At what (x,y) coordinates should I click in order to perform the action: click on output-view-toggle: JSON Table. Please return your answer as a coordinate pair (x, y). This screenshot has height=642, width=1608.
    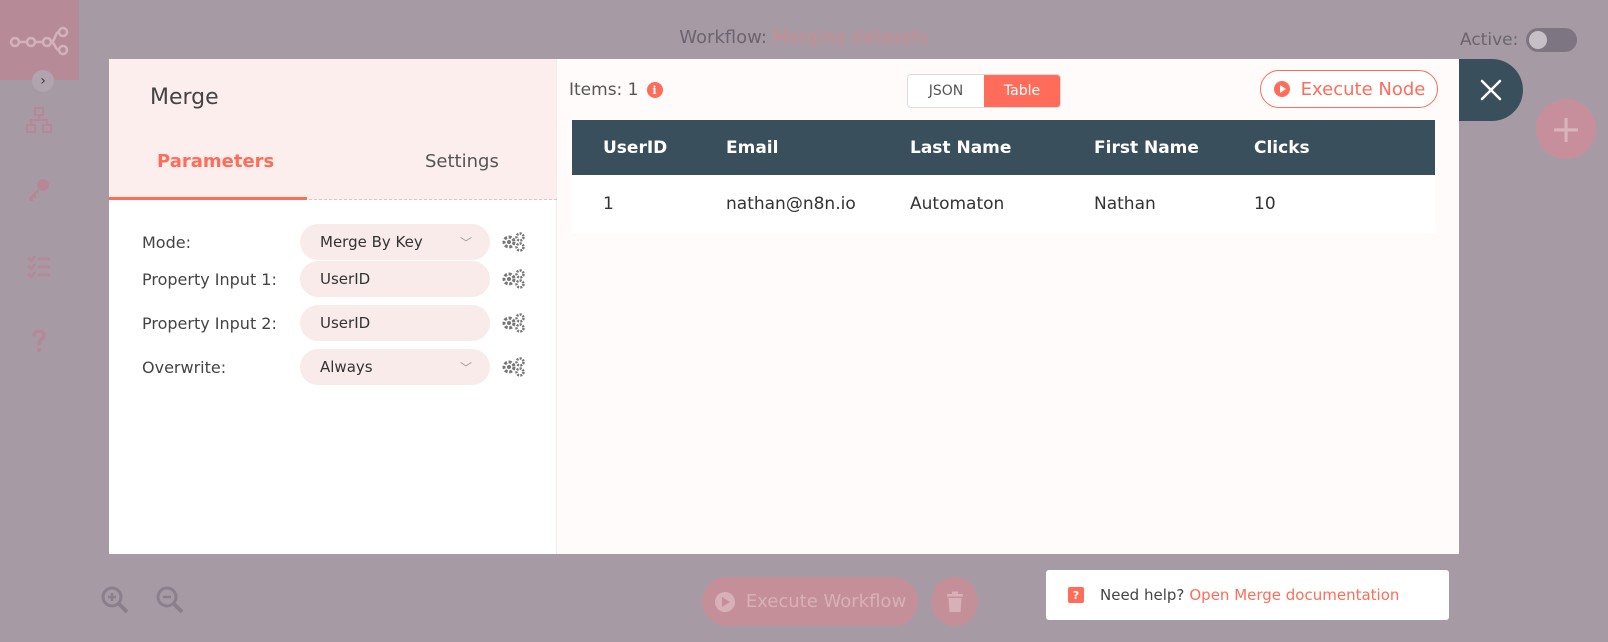
    Looking at the image, I should click on (984, 91).